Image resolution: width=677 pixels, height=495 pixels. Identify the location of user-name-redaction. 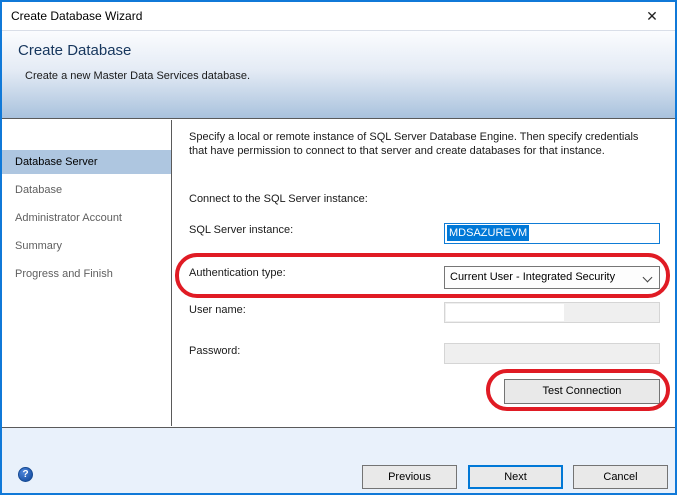
(505, 312).